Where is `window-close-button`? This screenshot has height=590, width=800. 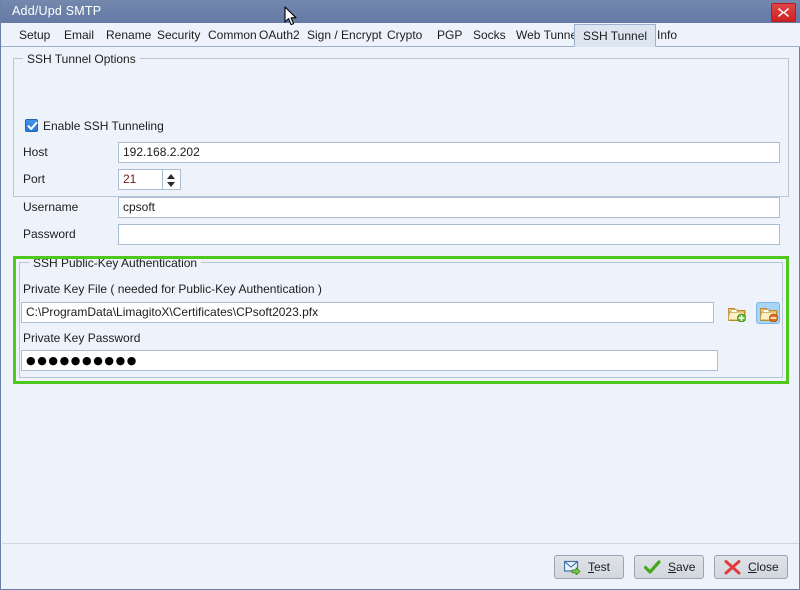 window-close-button is located at coordinates (783, 12).